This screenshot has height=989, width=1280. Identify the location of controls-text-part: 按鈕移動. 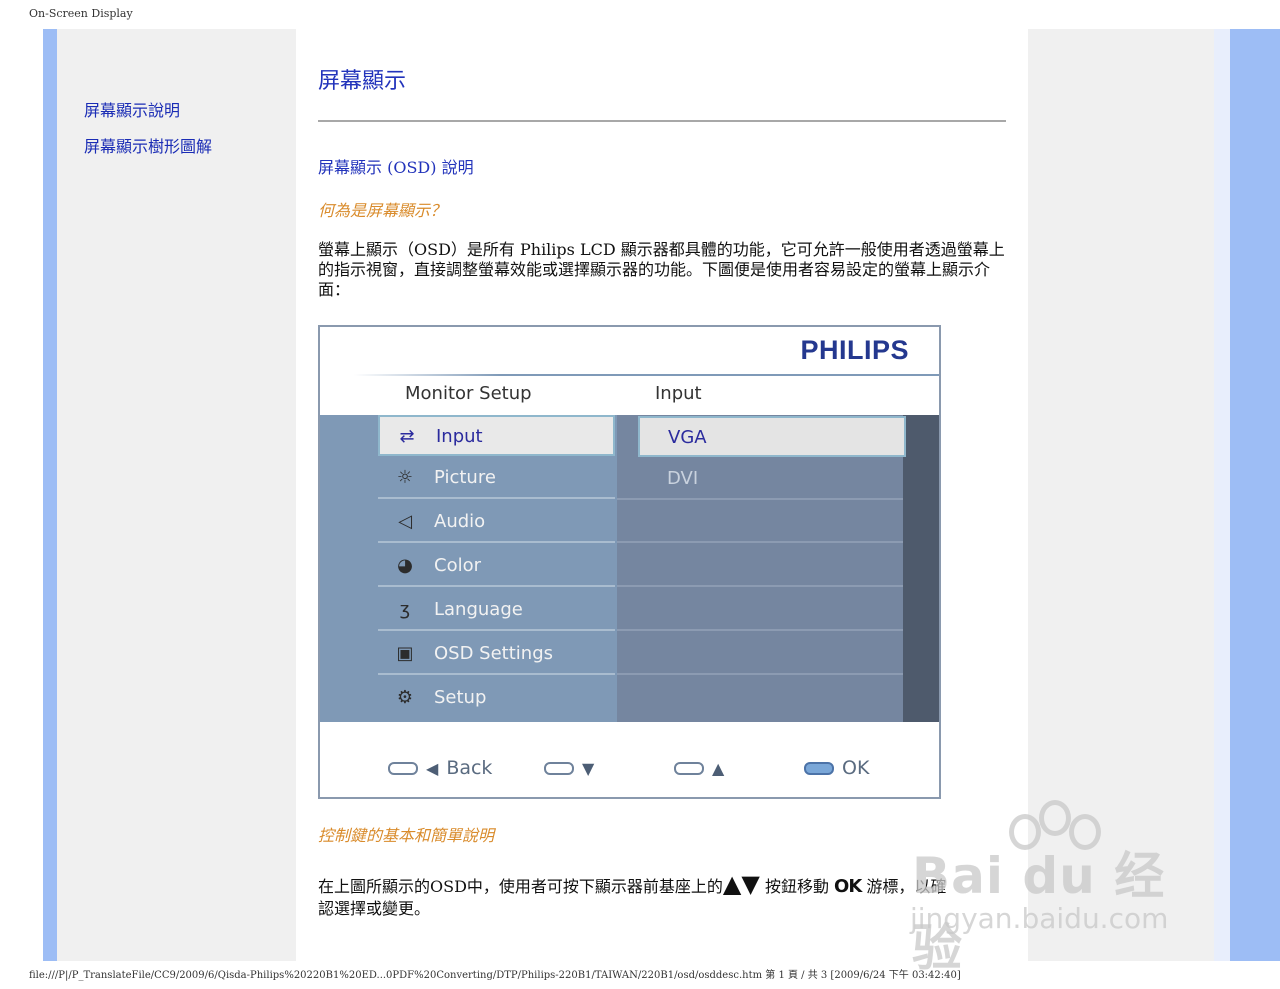
(796, 886).